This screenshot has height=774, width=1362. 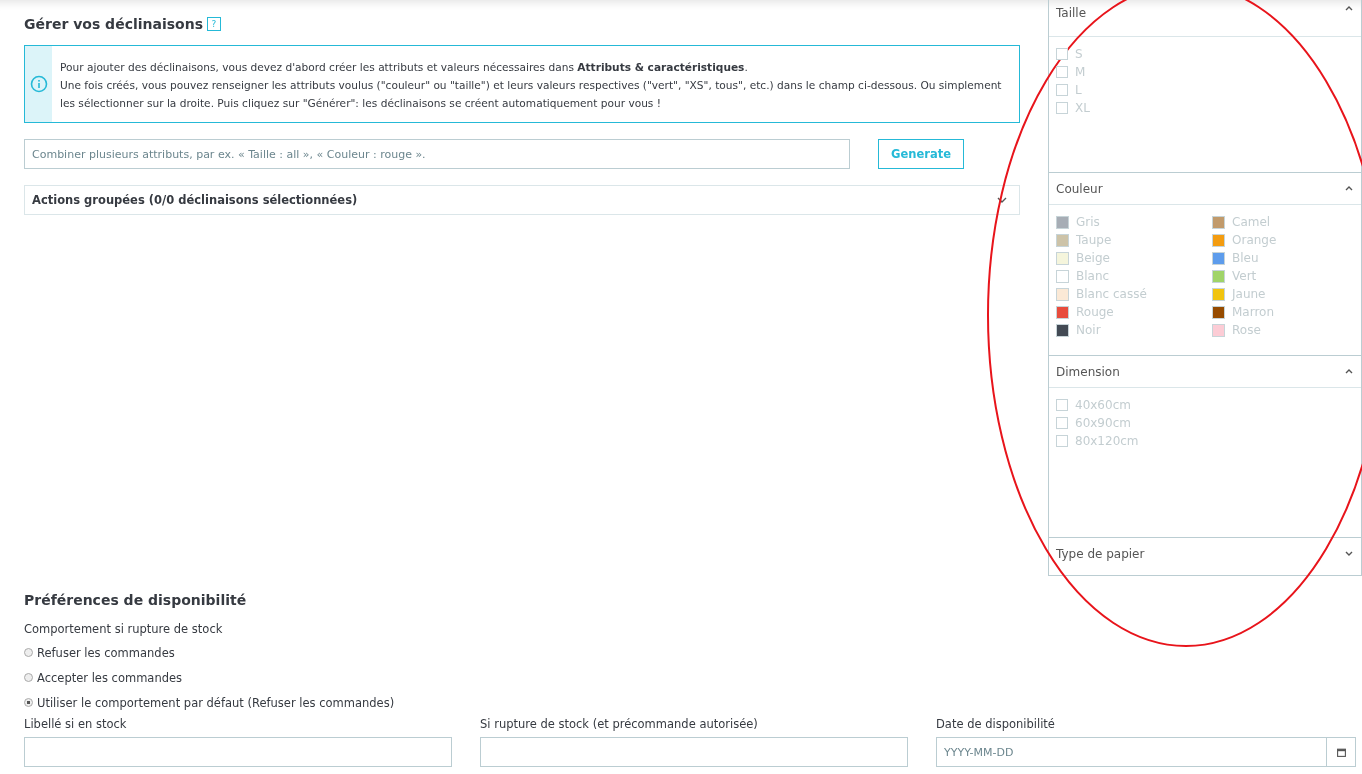 I want to click on color-label: Vert, so click(x=1244, y=276).